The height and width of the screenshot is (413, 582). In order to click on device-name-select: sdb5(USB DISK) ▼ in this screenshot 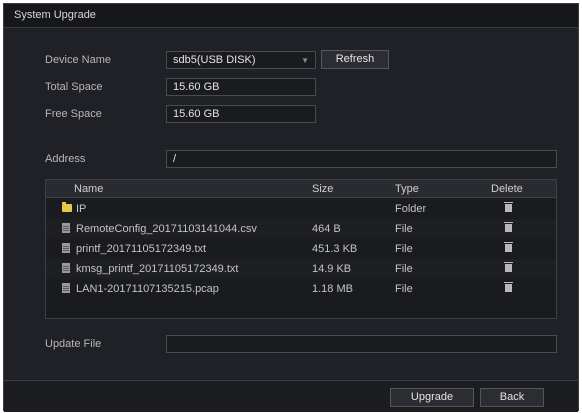, I will do `click(241, 60)`.